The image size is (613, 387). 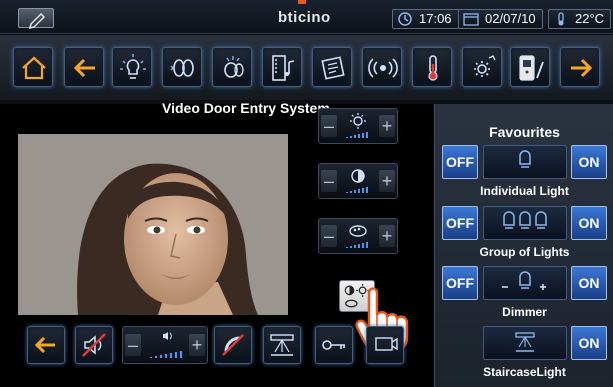 I want to click on intercom-button, so click(x=530, y=67).